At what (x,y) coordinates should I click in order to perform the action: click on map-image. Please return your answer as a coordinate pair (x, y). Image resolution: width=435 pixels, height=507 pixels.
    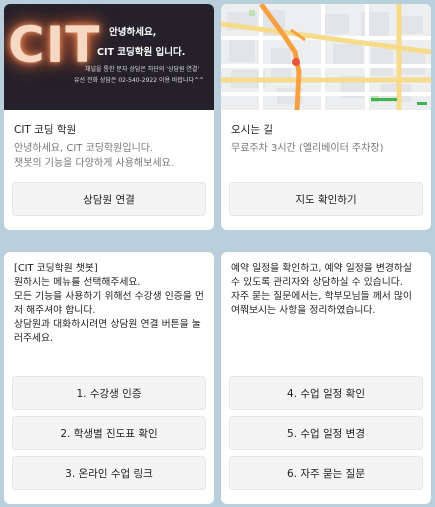
    Looking at the image, I should click on (326, 57).